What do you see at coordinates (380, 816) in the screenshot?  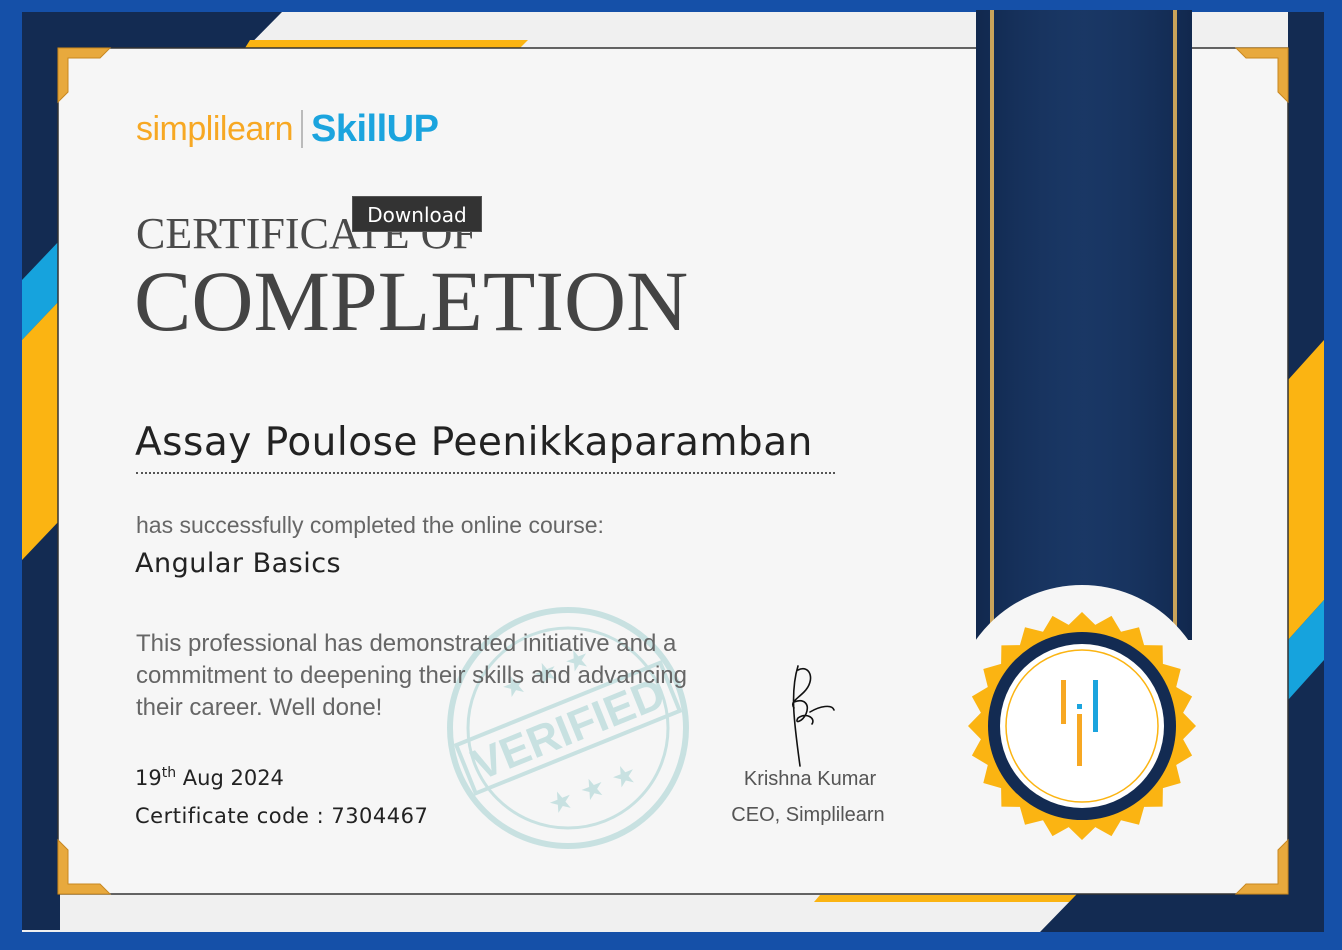 I see `code-value: 7304467` at bounding box center [380, 816].